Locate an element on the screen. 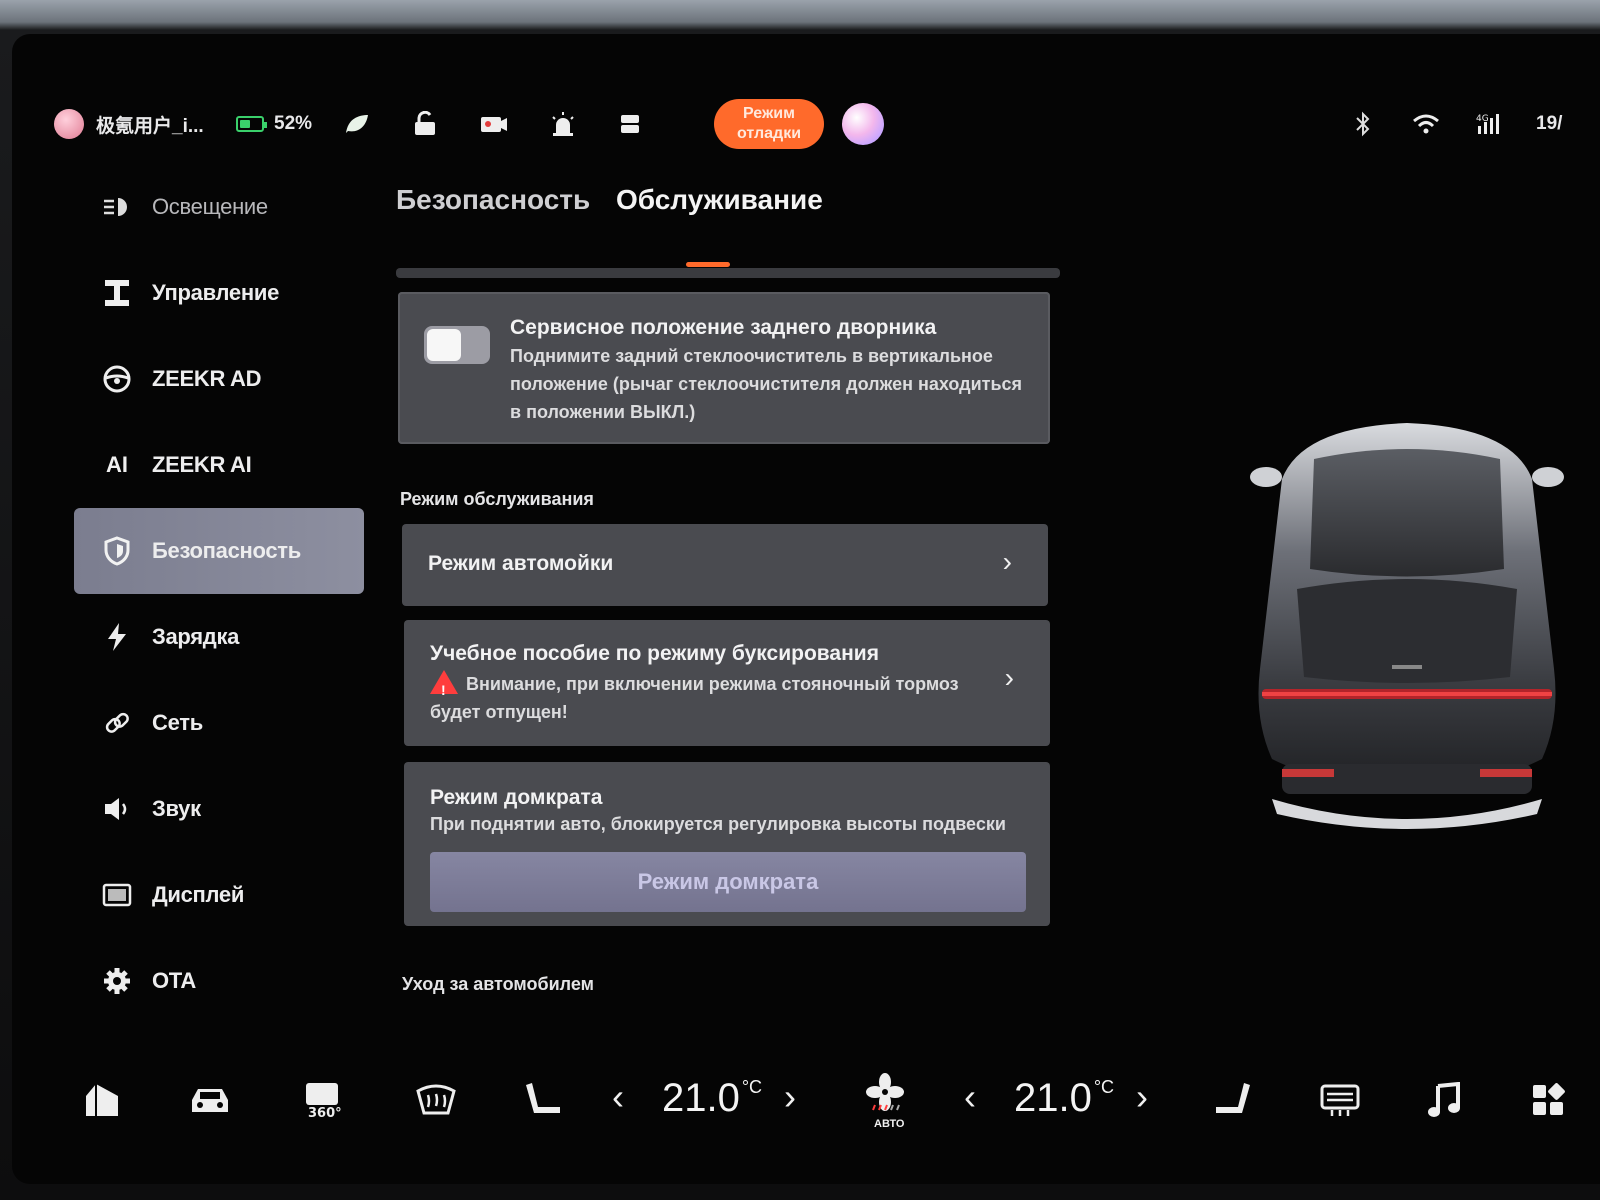  sidebar-item-security: Безопасность is located at coordinates (219, 551).